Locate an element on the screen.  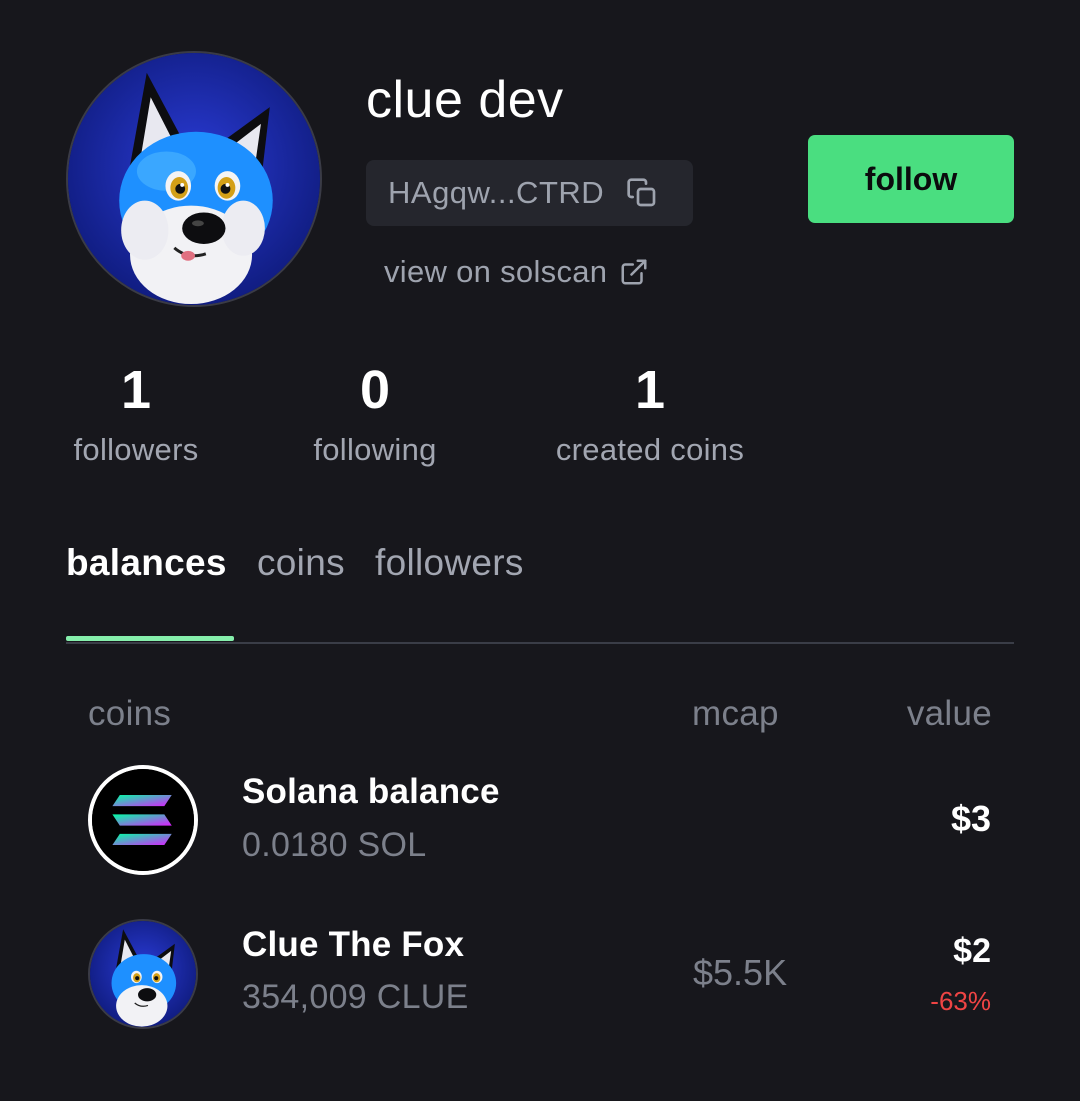
coin-value: $3 is located at coordinates (970, 818).